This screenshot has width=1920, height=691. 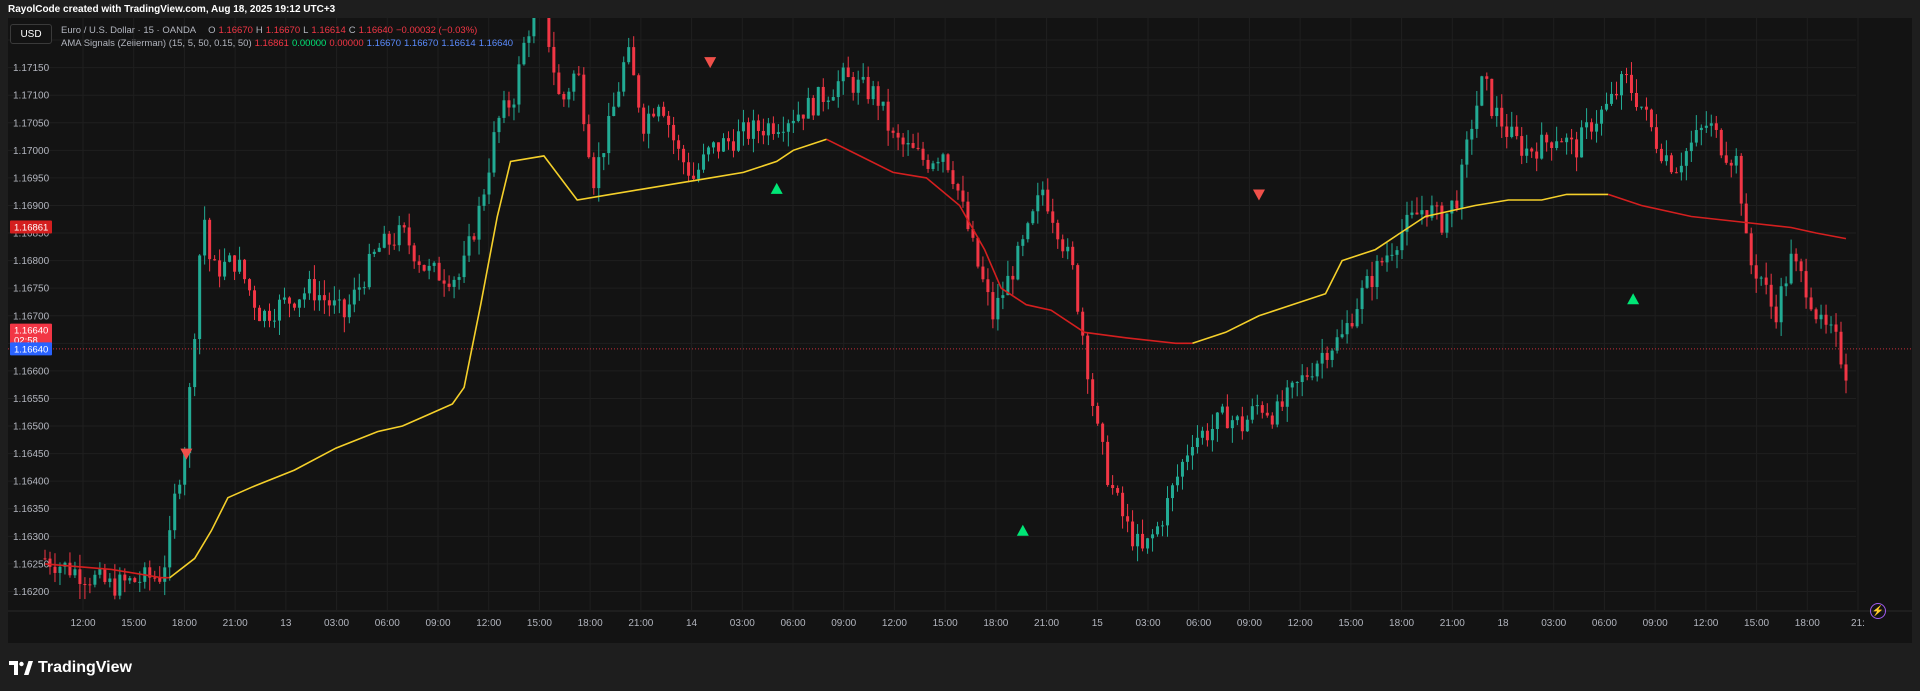 I want to click on tradingview-logo: TradingView, so click(x=70, y=668).